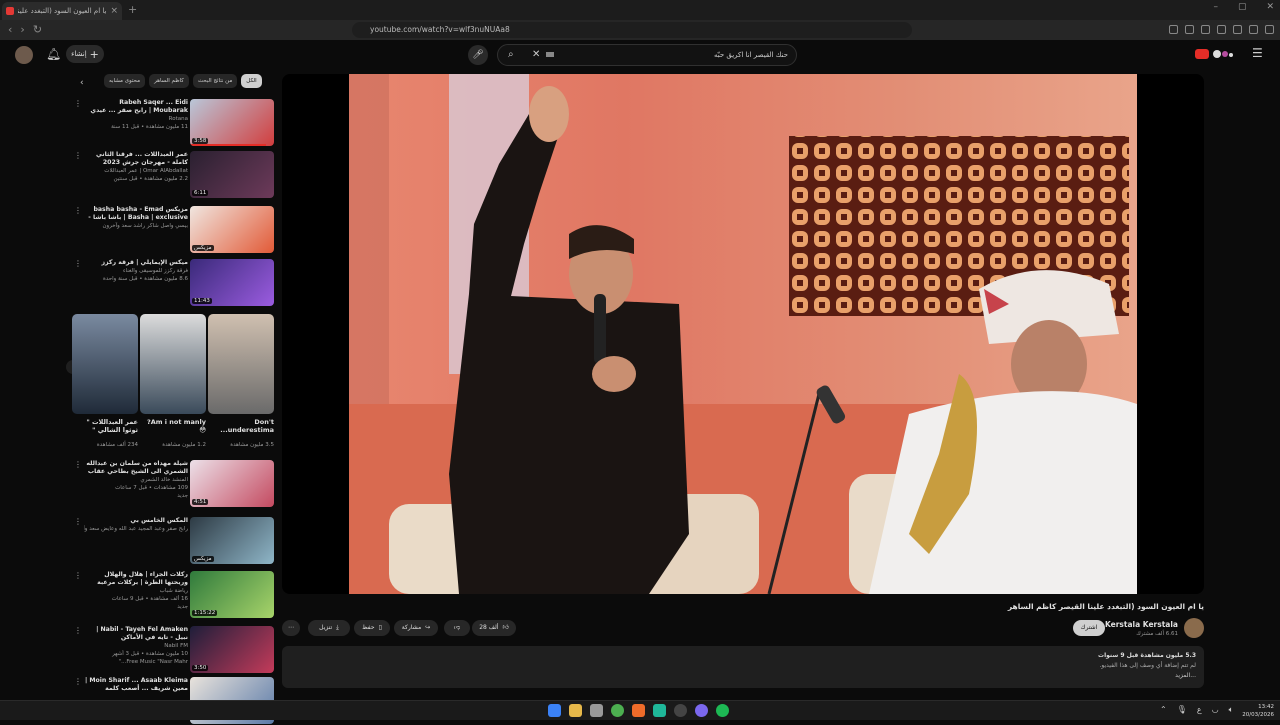 The width and height of the screenshot is (1280, 725). What do you see at coordinates (1173, 29) in the screenshot?
I see `extension-icon` at bounding box center [1173, 29].